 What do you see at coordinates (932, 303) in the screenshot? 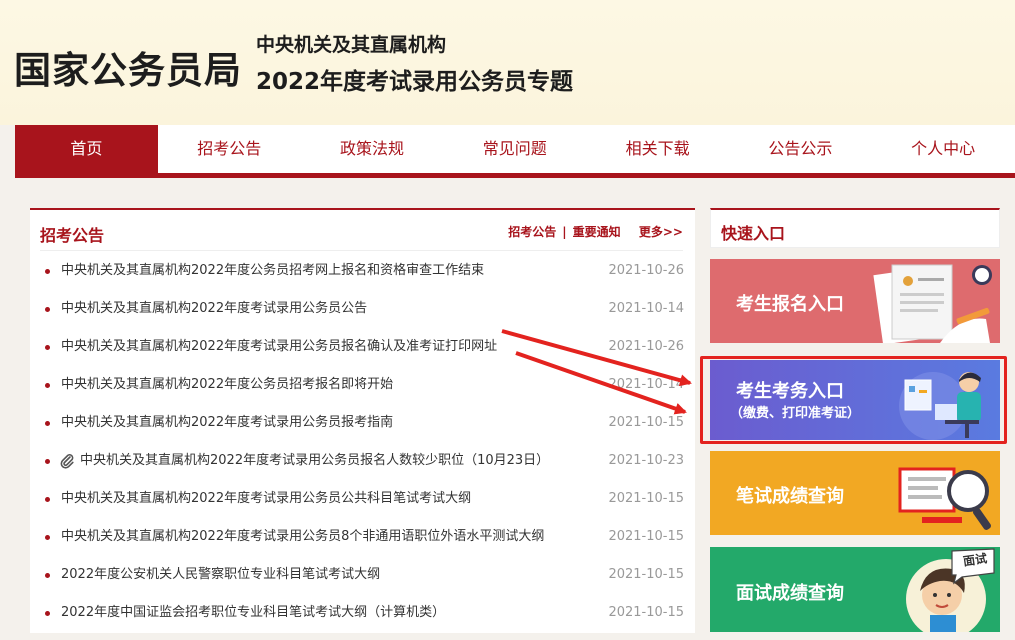
I see `application-form-icon` at bounding box center [932, 303].